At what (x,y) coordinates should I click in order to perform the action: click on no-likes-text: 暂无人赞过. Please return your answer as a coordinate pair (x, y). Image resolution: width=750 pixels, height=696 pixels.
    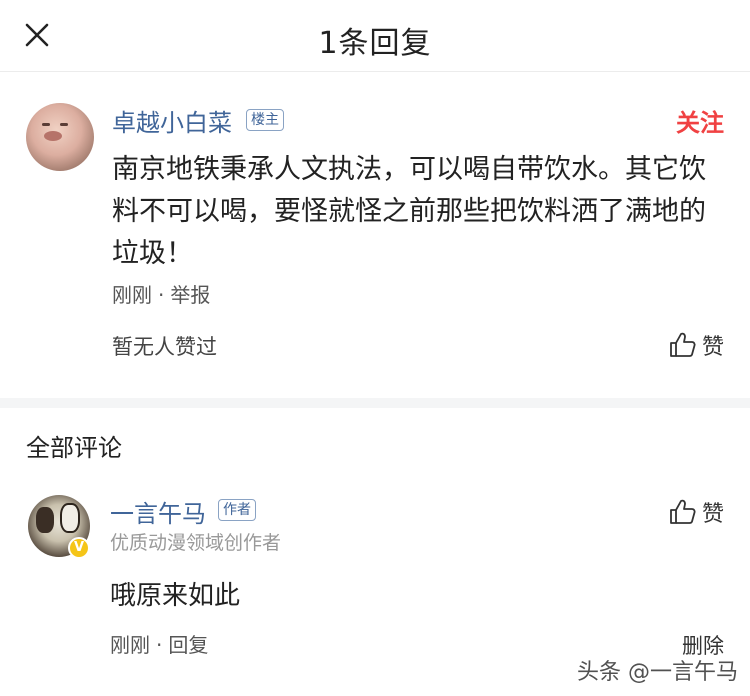
    Looking at the image, I should click on (164, 347).